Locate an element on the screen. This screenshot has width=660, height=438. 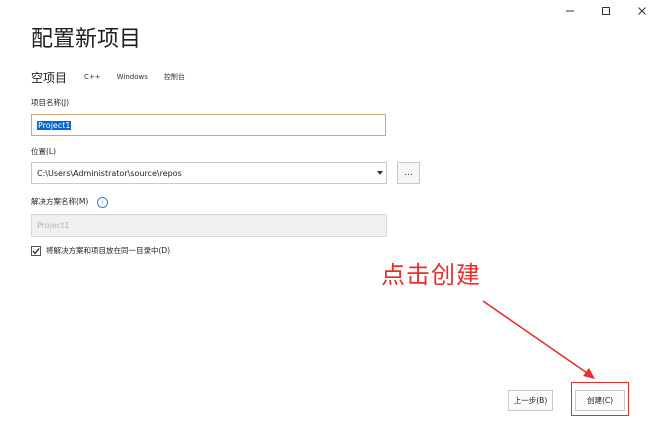
create-highlight-box is located at coordinates (600, 399).